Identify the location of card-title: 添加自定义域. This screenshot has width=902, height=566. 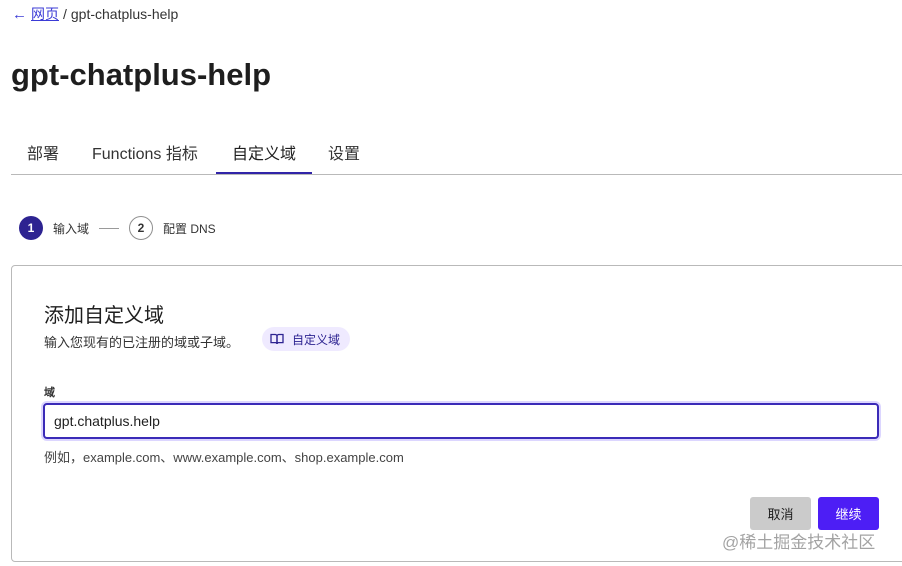
(104, 316).